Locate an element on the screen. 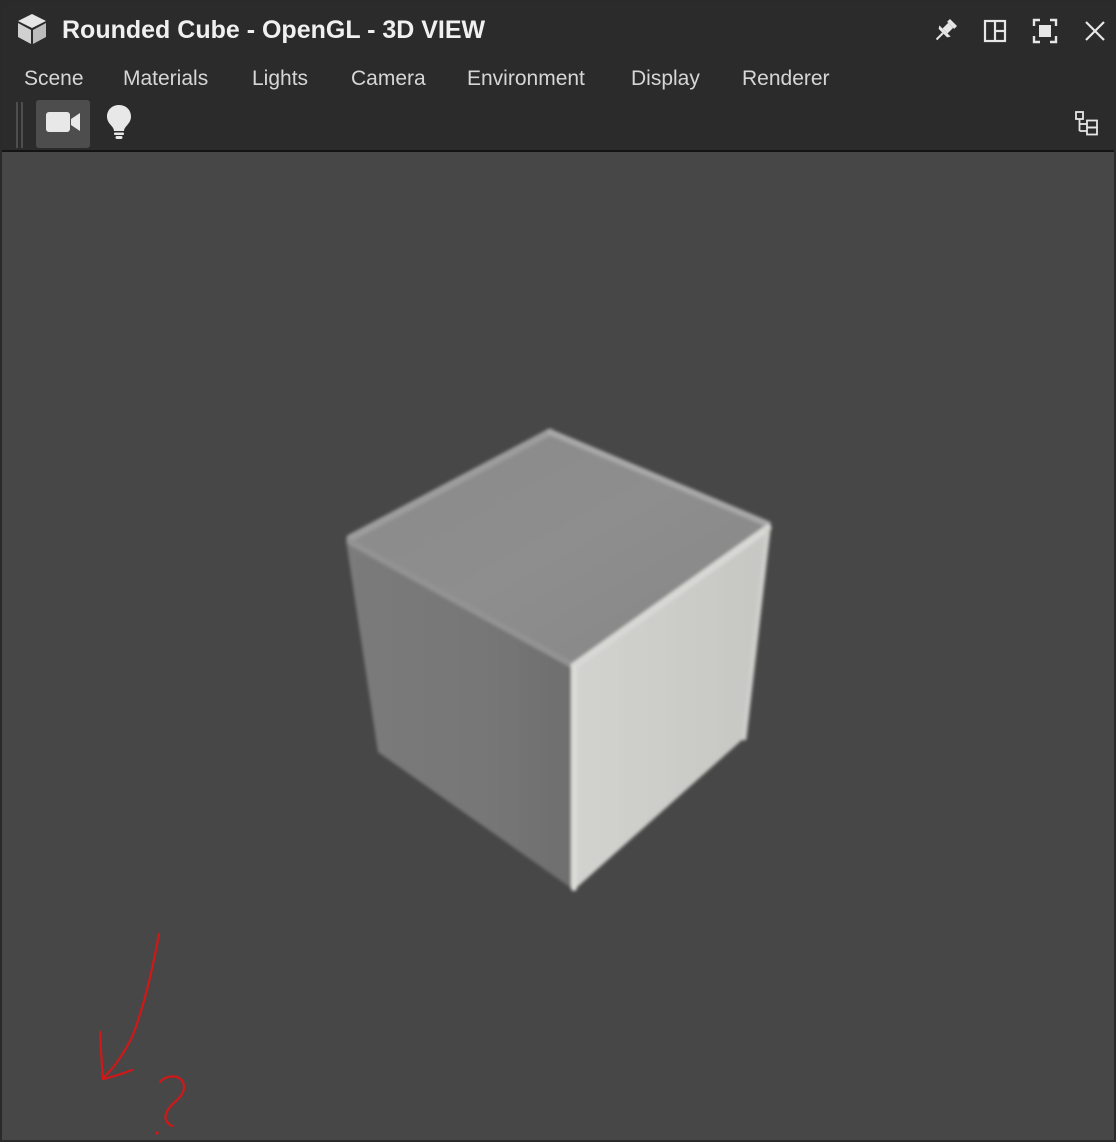 This screenshot has width=1116, height=1142. toolbar-grip-handle is located at coordinates (22, 125).